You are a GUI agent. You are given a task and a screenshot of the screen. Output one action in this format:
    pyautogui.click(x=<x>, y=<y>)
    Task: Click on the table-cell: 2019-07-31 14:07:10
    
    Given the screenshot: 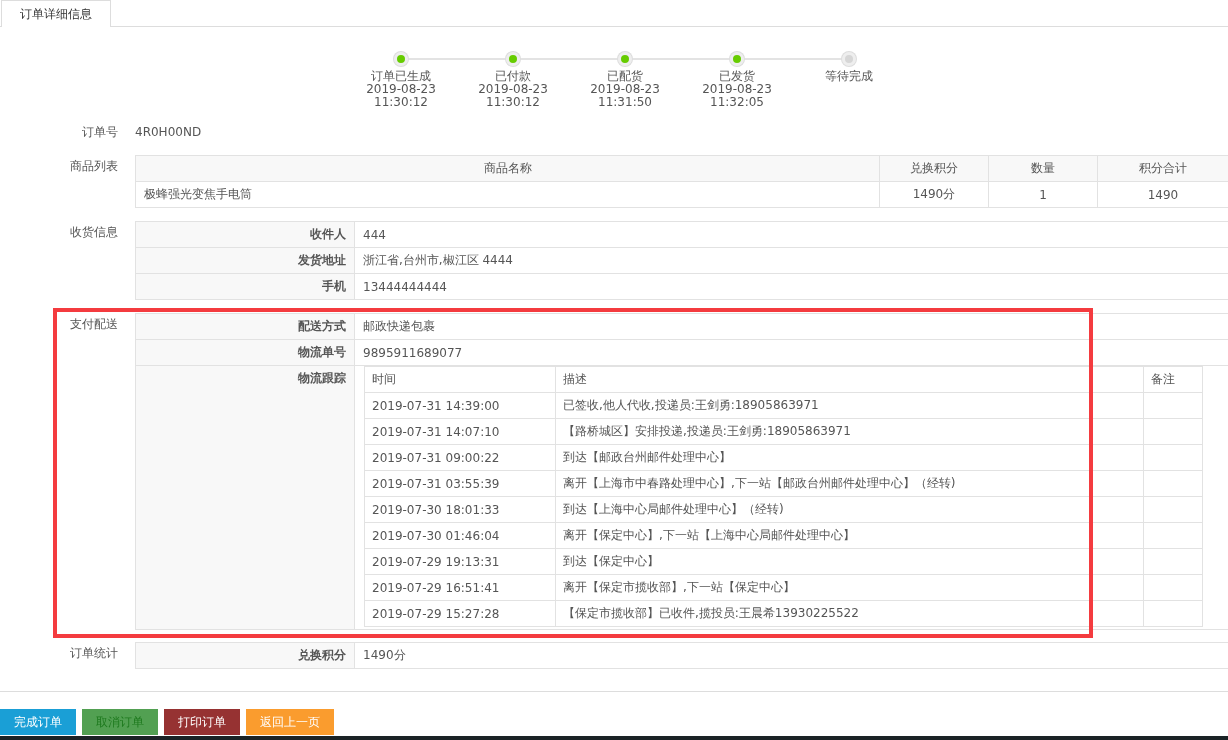 What is the action you would take?
    pyautogui.click(x=460, y=431)
    